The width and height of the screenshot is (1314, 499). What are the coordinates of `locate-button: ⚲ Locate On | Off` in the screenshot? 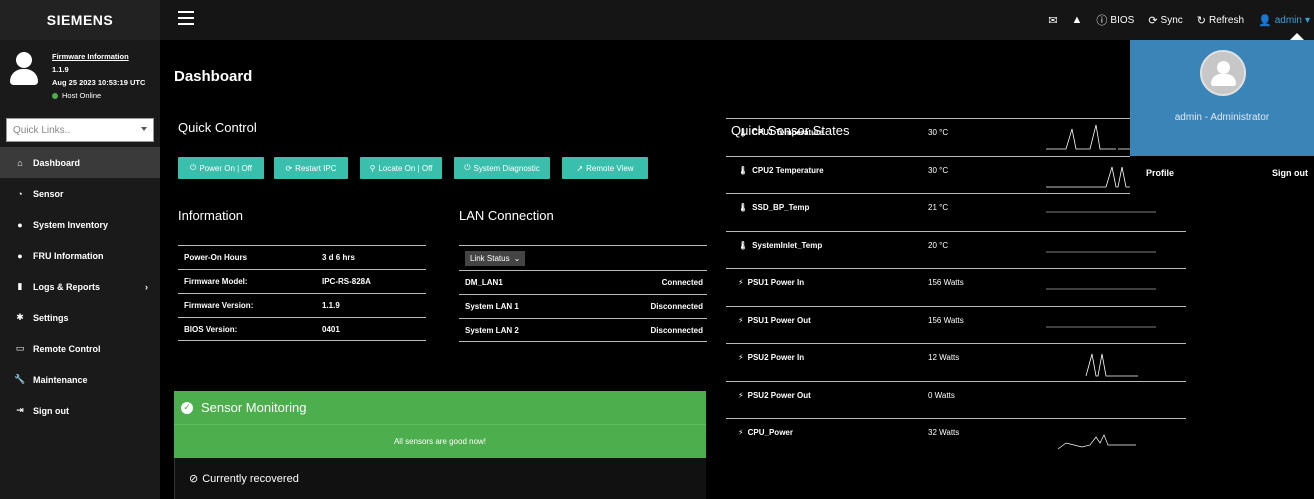 It's located at (401, 168).